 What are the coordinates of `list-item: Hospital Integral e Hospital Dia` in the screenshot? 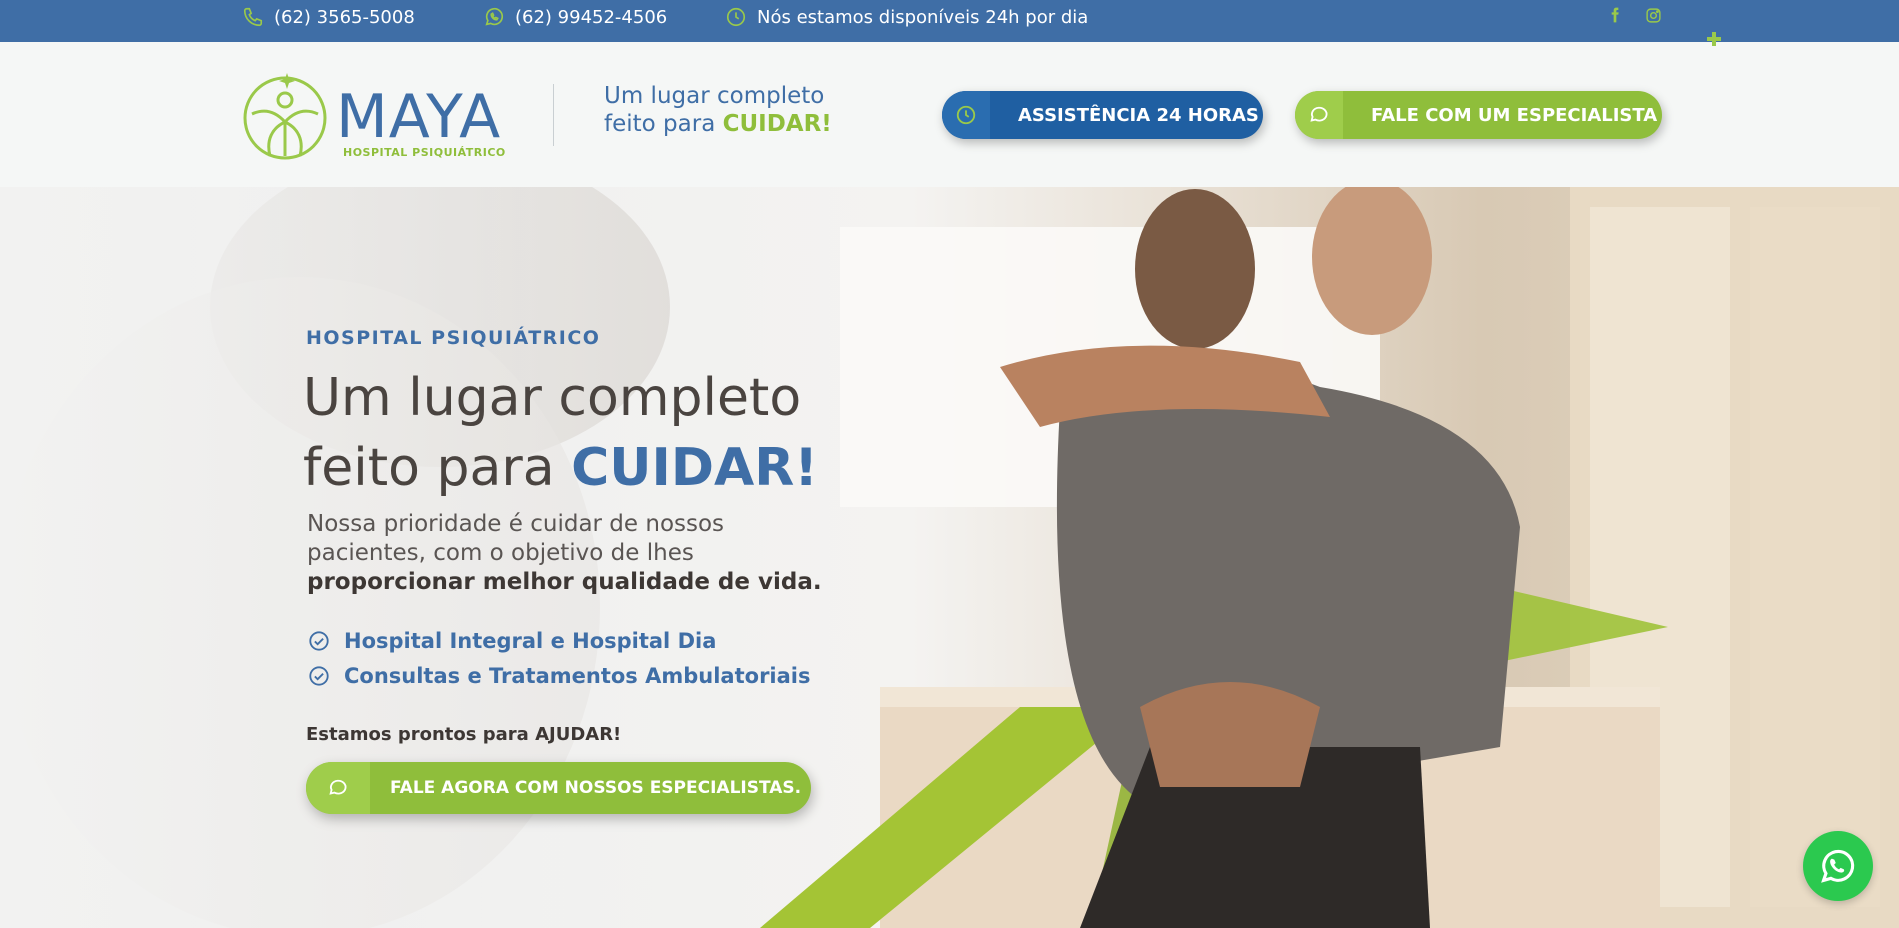 It's located at (559, 640).